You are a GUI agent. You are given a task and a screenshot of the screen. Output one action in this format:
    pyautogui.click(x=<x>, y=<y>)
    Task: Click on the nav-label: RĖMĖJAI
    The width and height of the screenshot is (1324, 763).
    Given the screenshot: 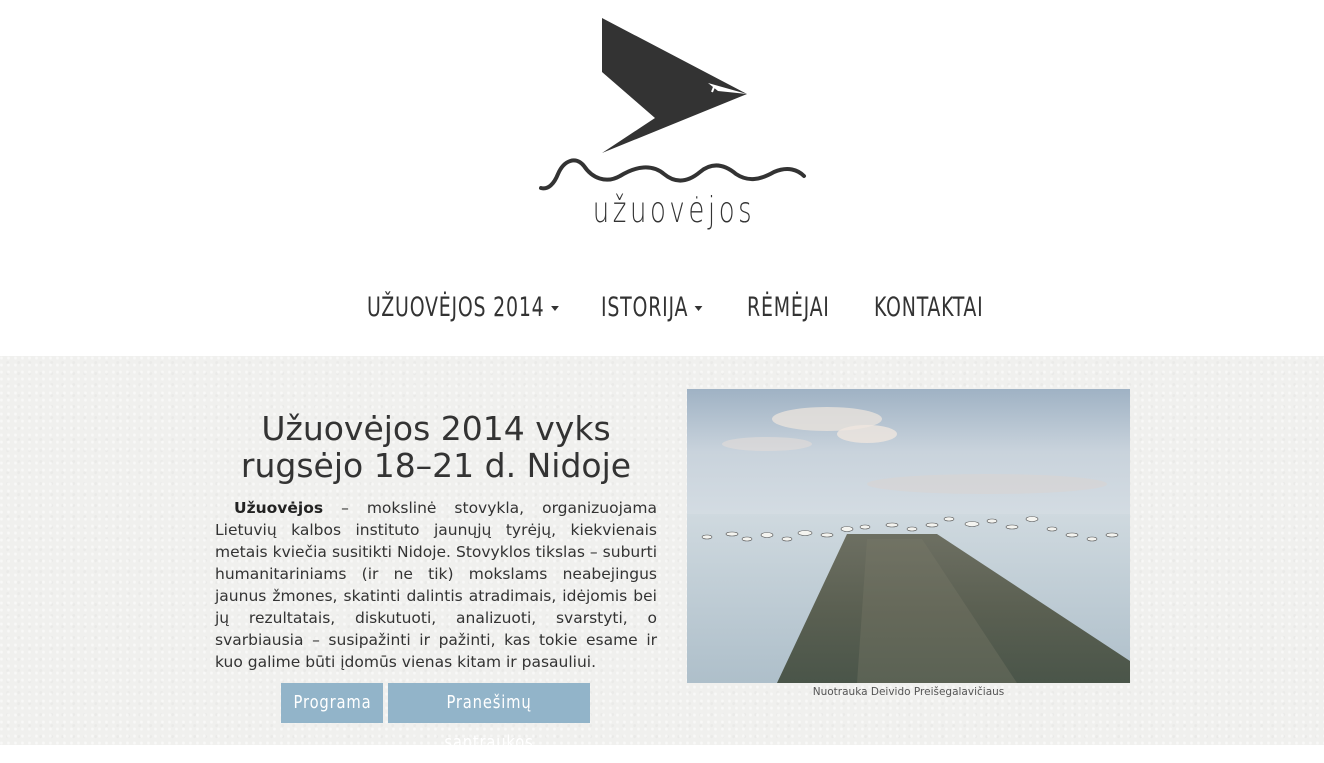 What is the action you would take?
    pyautogui.click(x=788, y=307)
    